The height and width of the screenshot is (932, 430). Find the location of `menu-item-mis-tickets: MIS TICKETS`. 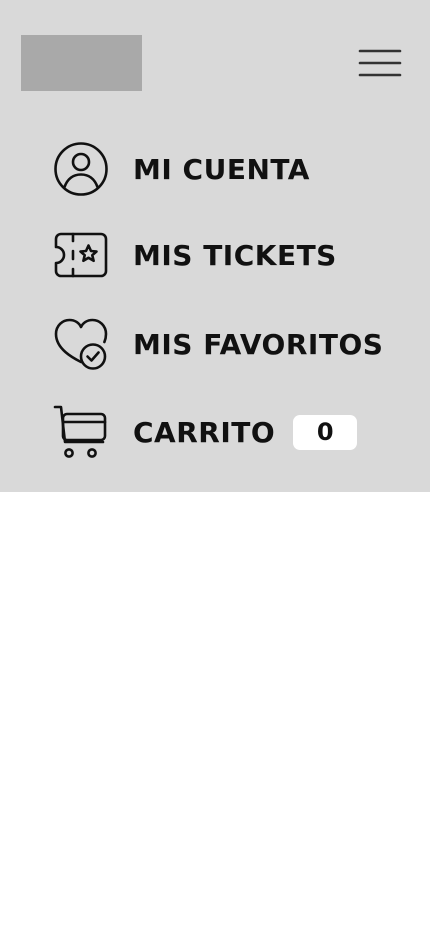

menu-item-mis-tickets: MIS TICKETS is located at coordinates (194, 255).